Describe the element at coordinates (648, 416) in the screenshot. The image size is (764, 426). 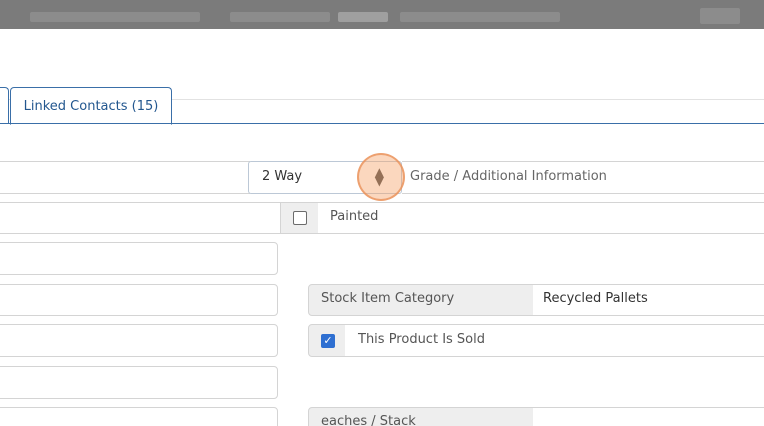
I see `eaches-stack-value-box` at that location.